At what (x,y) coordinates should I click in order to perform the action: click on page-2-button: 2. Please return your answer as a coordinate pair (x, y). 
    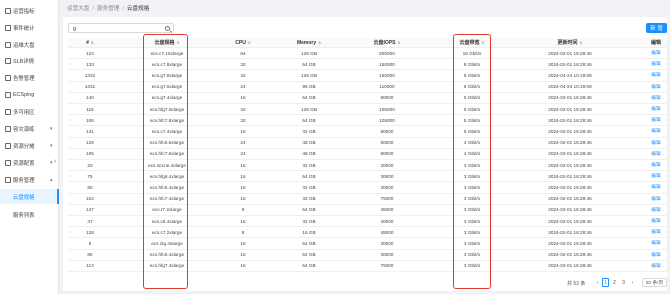
    Looking at the image, I should click on (614, 282).